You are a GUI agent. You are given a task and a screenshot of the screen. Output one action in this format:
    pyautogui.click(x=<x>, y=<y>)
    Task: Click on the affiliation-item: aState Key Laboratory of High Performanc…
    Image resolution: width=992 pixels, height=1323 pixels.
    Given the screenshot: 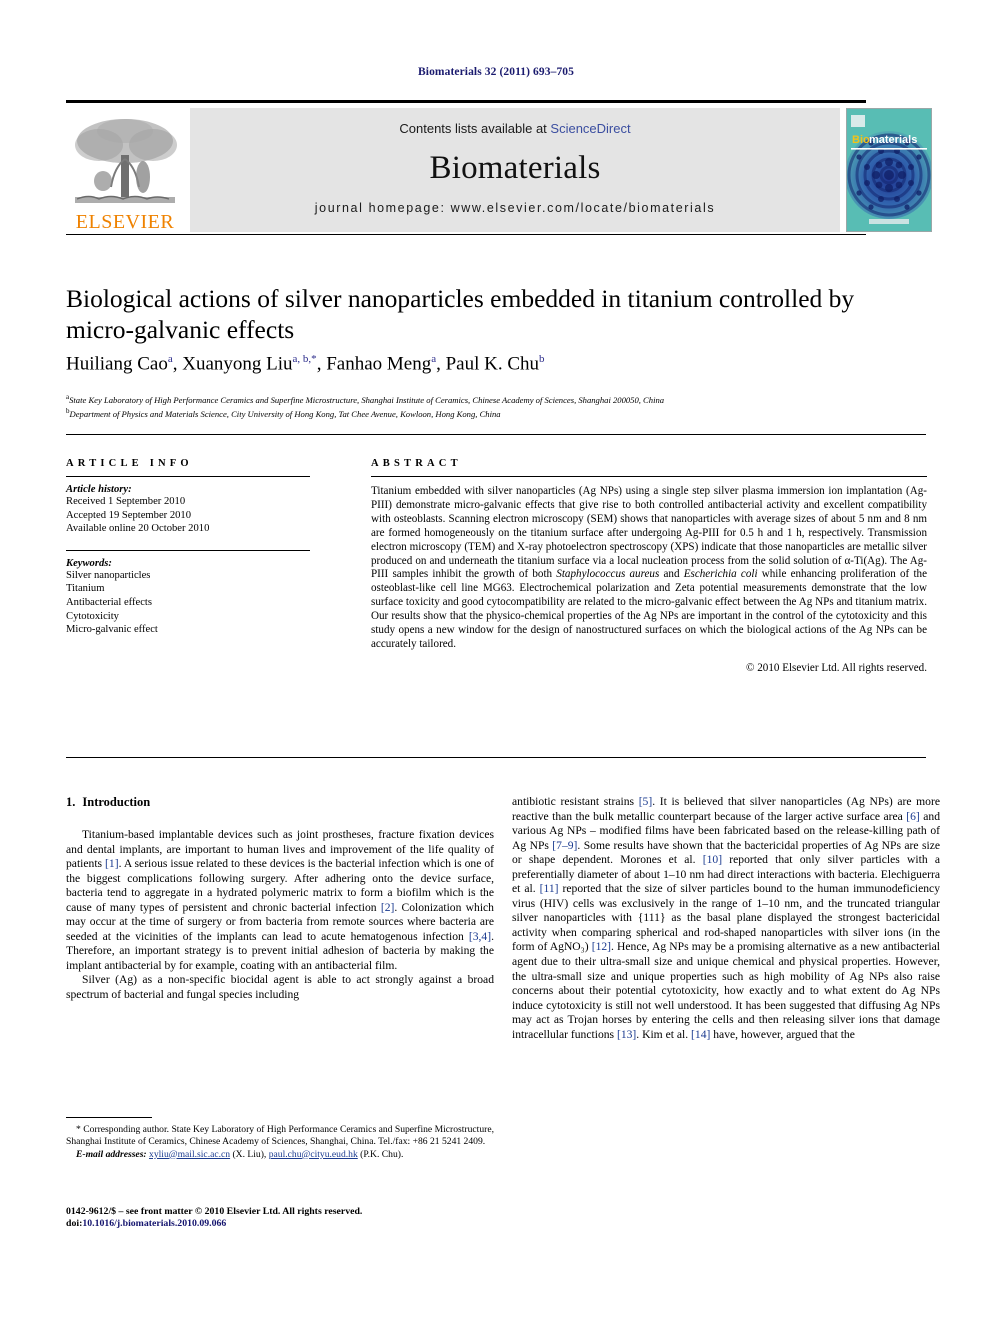 What is the action you would take?
    pyautogui.click(x=496, y=399)
    